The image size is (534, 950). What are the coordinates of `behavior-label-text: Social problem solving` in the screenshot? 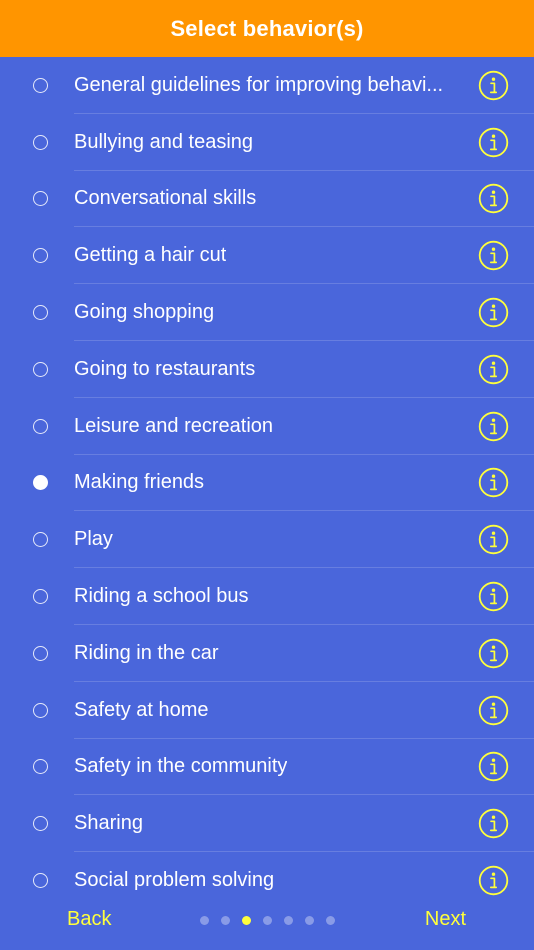 It's located at (174, 880).